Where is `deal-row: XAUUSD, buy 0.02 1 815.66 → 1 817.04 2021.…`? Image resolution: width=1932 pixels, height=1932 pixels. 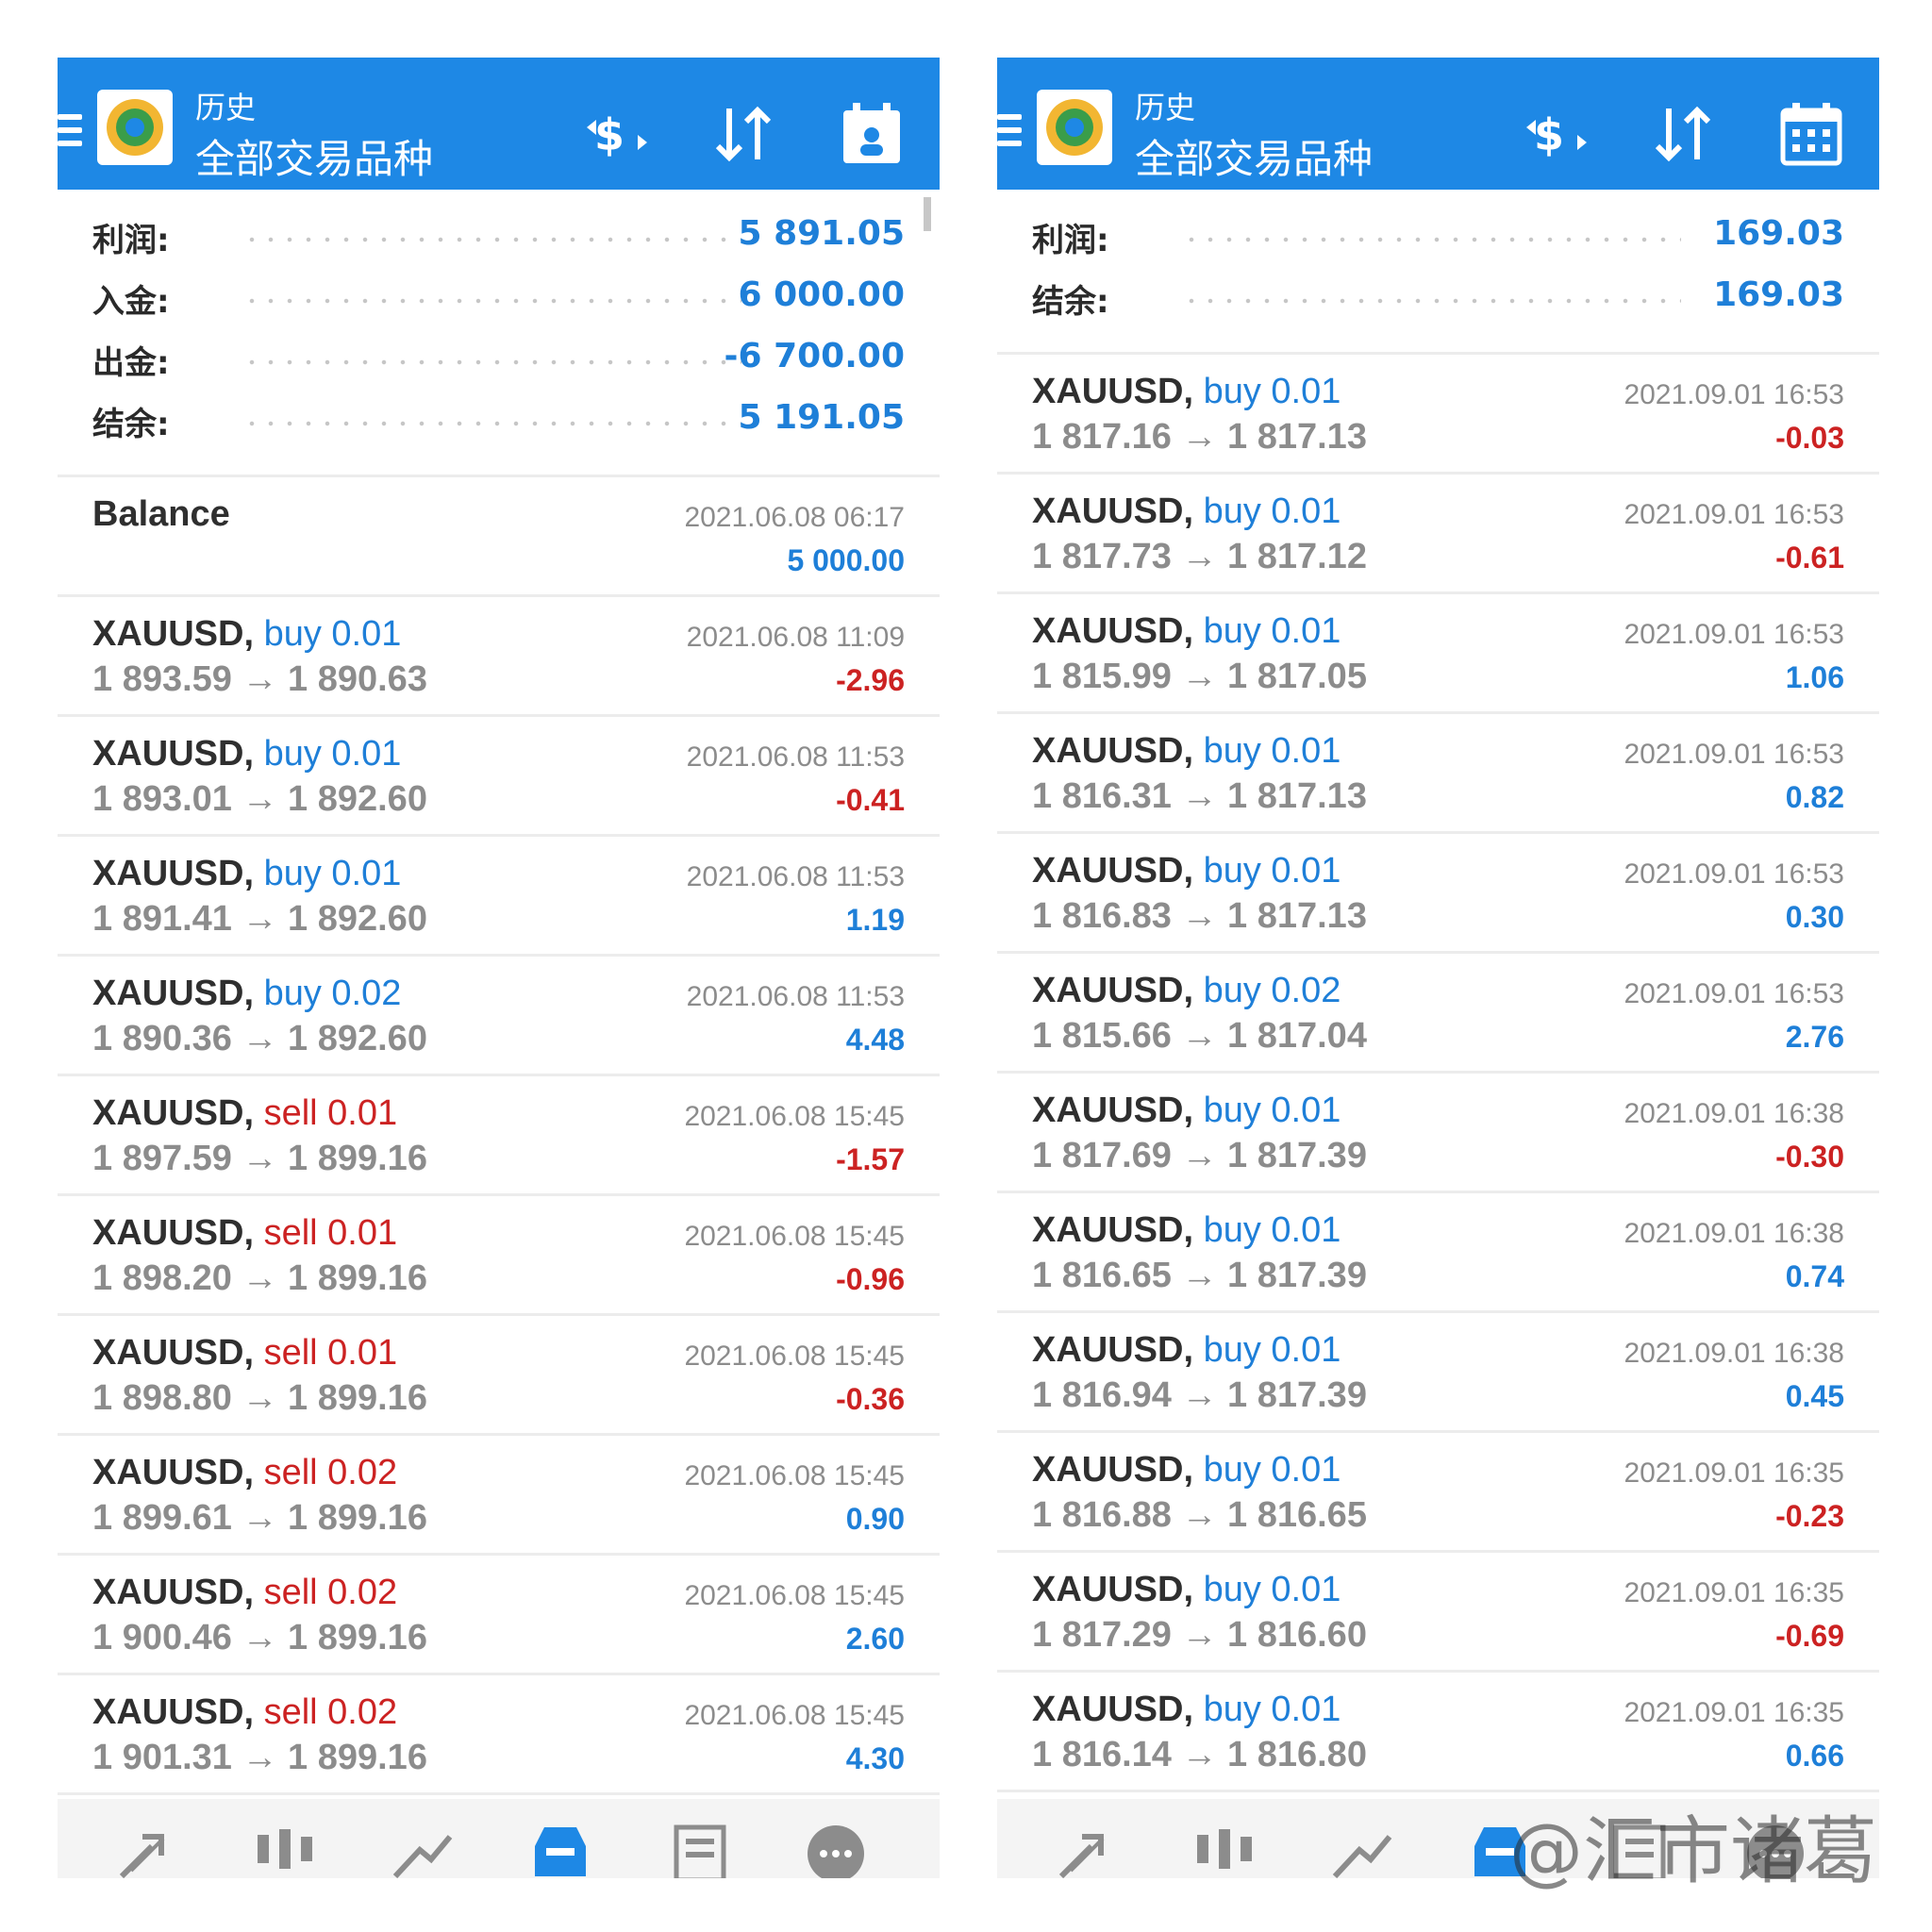
deal-row: XAUUSD, buy 0.02 1 815.66 → 1 817.04 2021.… is located at coordinates (1438, 1014).